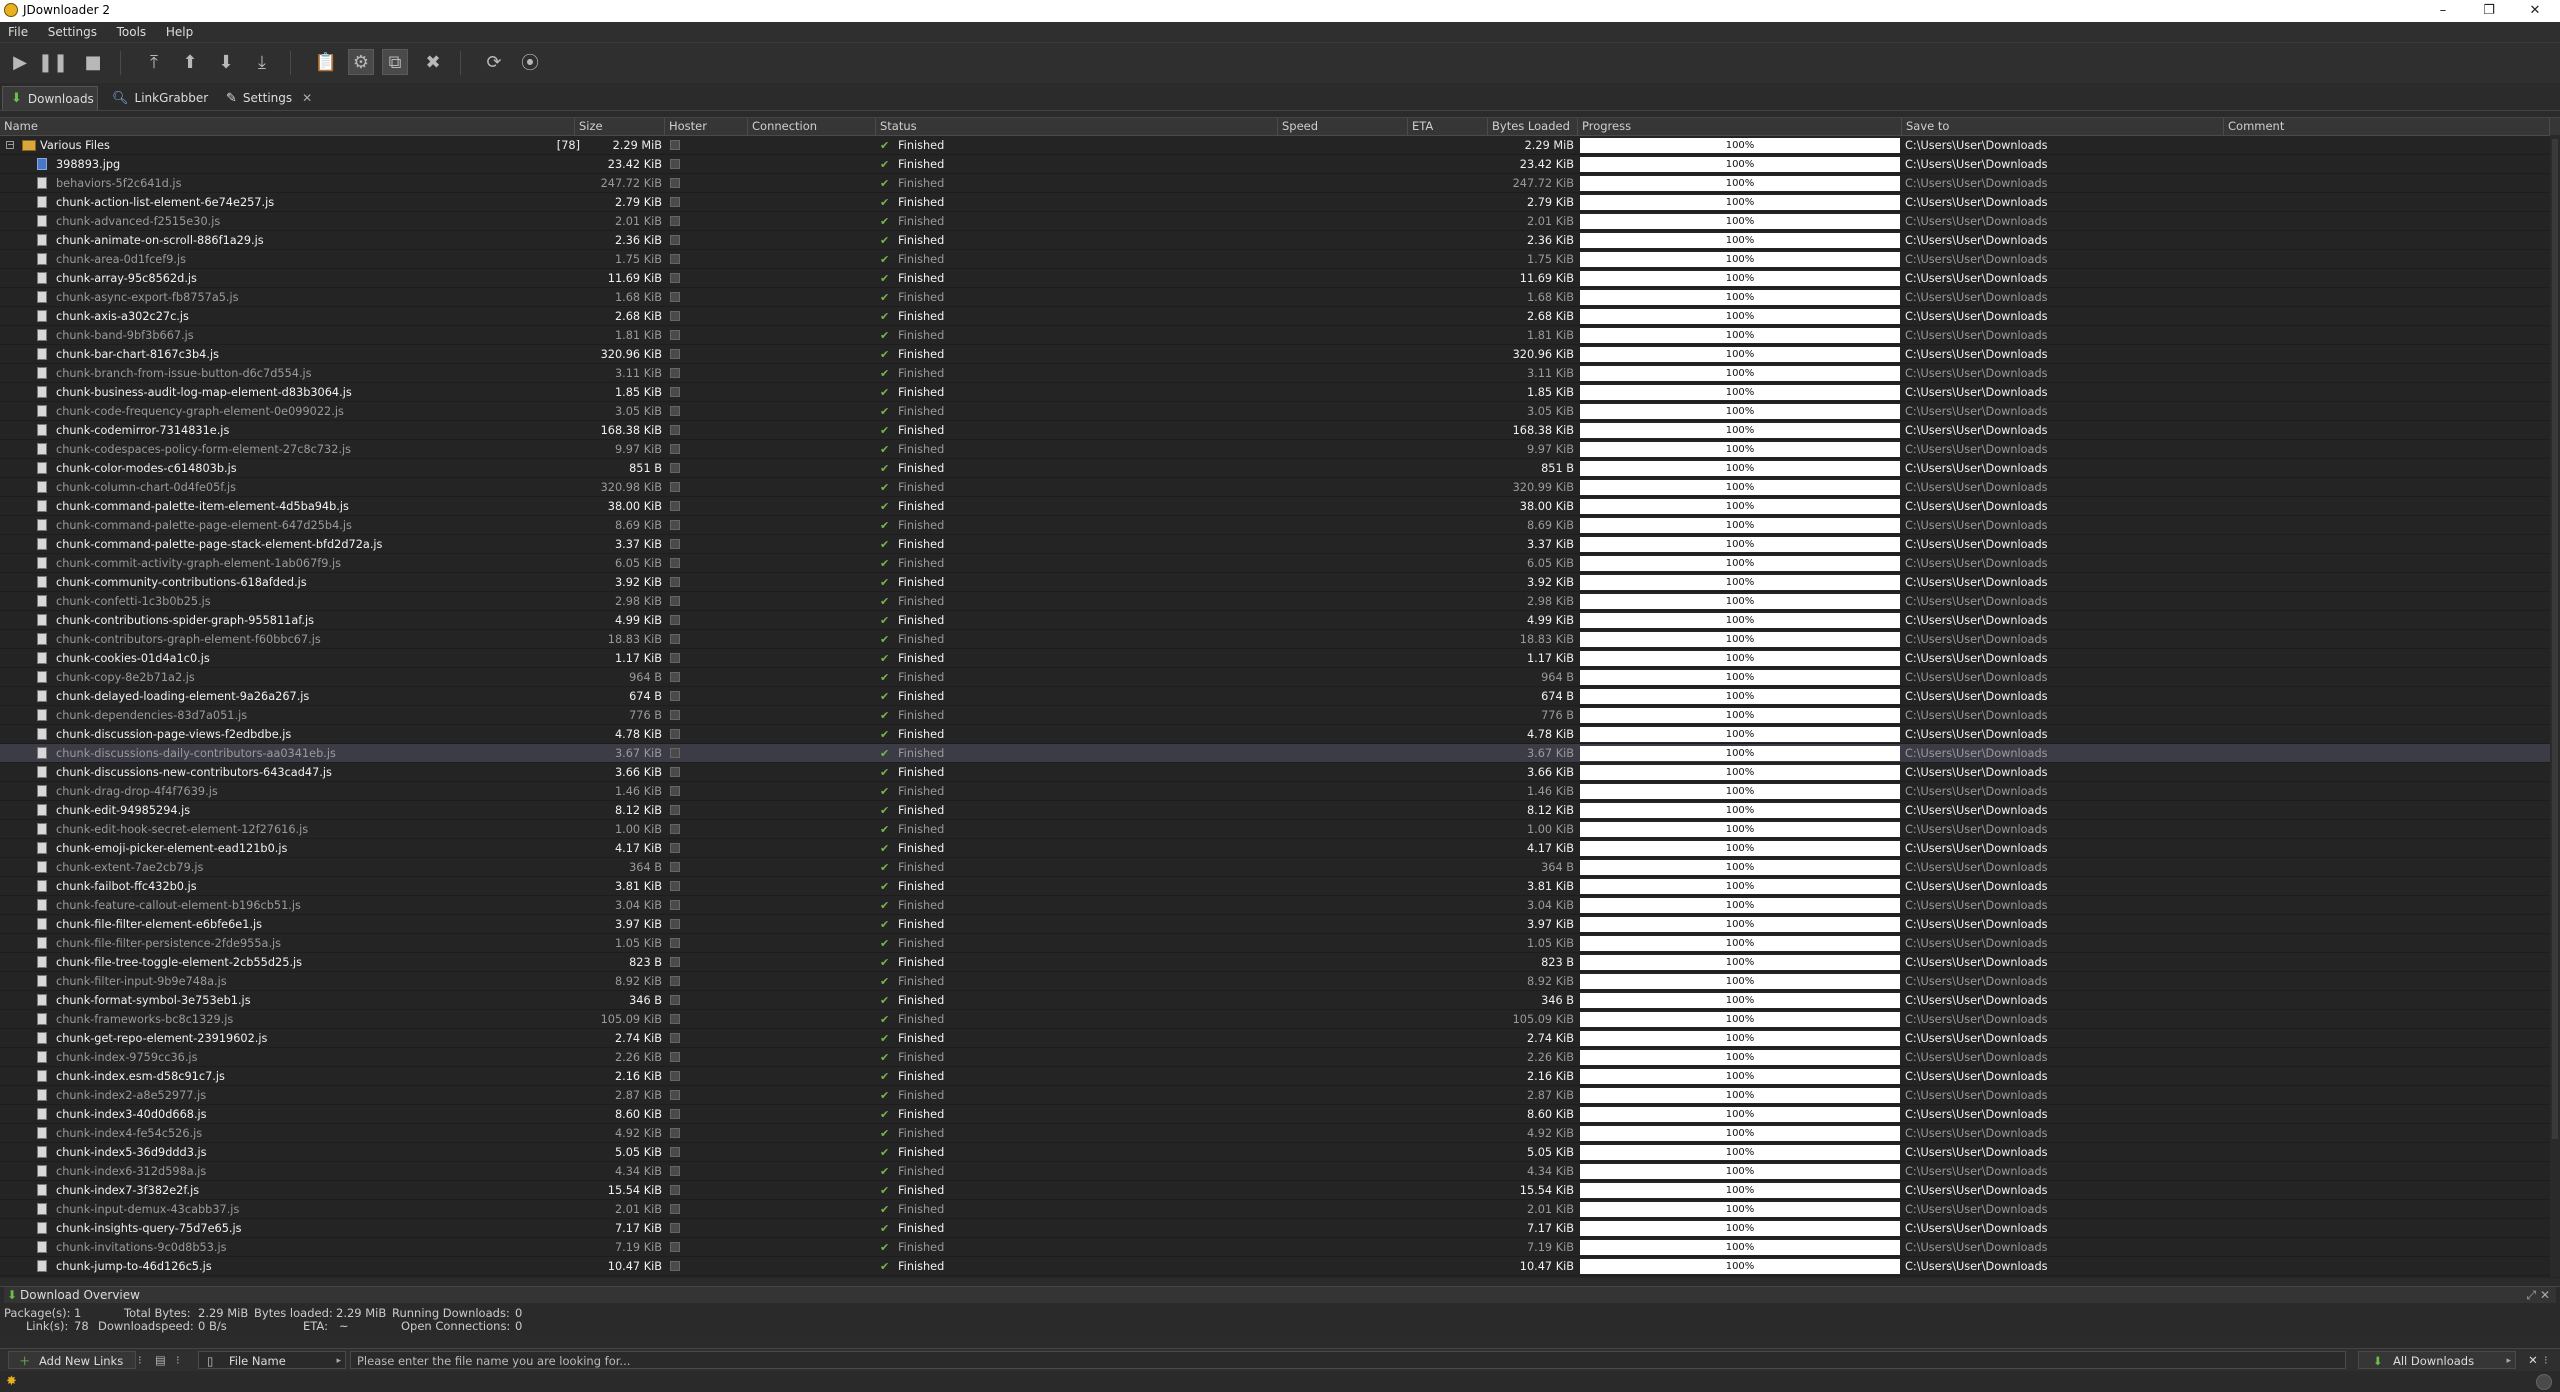 The height and width of the screenshot is (1392, 2560). Describe the element at coordinates (143, 1360) in the screenshot. I see `add-links-dropdown-icon: ⁝` at that location.